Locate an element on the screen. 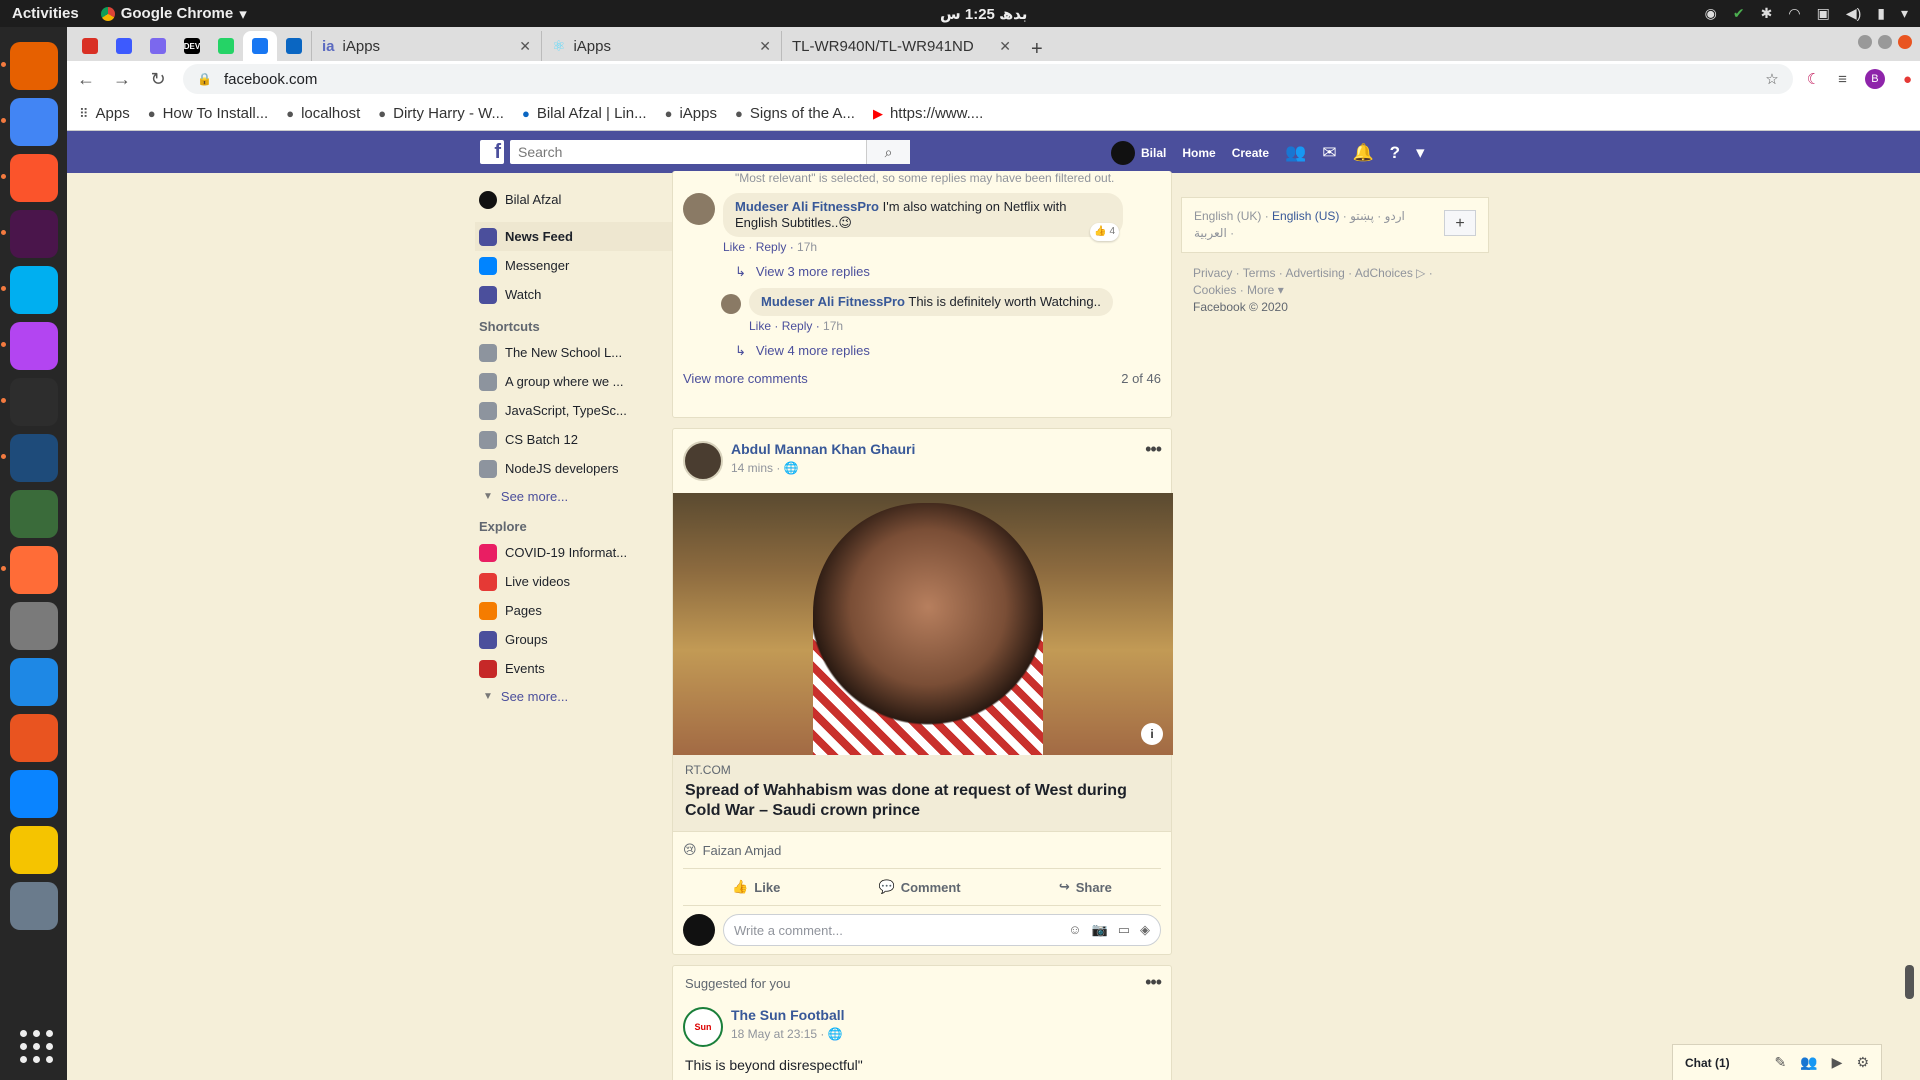 This screenshot has width=1920, height=1080. pinned-tab-linkedin is located at coordinates (294, 46).